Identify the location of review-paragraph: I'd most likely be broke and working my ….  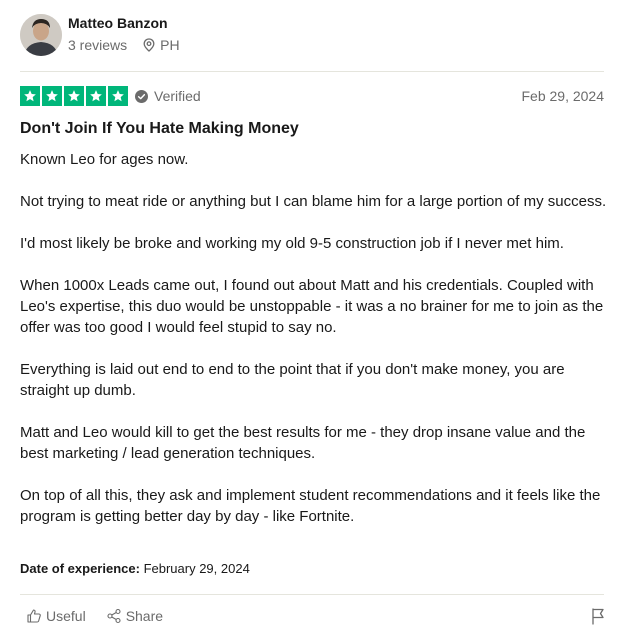
(292, 243).